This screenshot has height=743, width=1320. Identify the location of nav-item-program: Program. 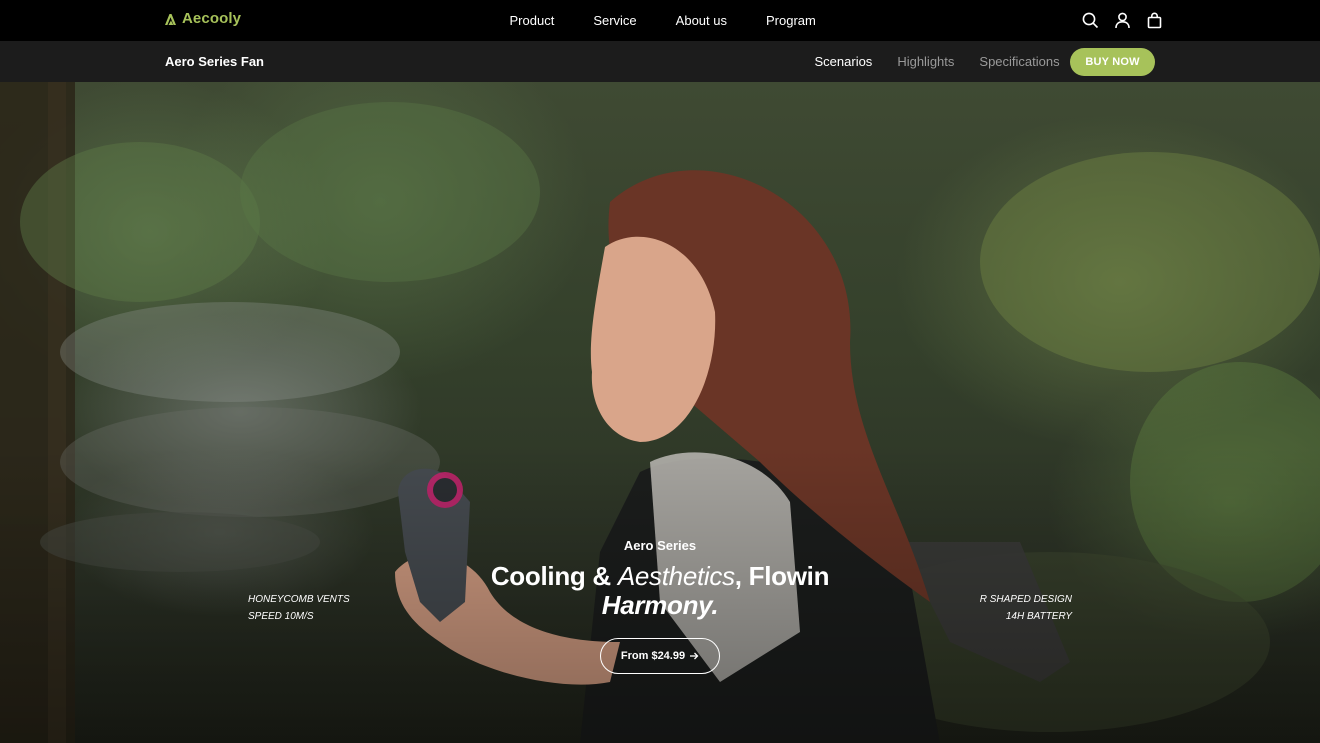
(791, 20).